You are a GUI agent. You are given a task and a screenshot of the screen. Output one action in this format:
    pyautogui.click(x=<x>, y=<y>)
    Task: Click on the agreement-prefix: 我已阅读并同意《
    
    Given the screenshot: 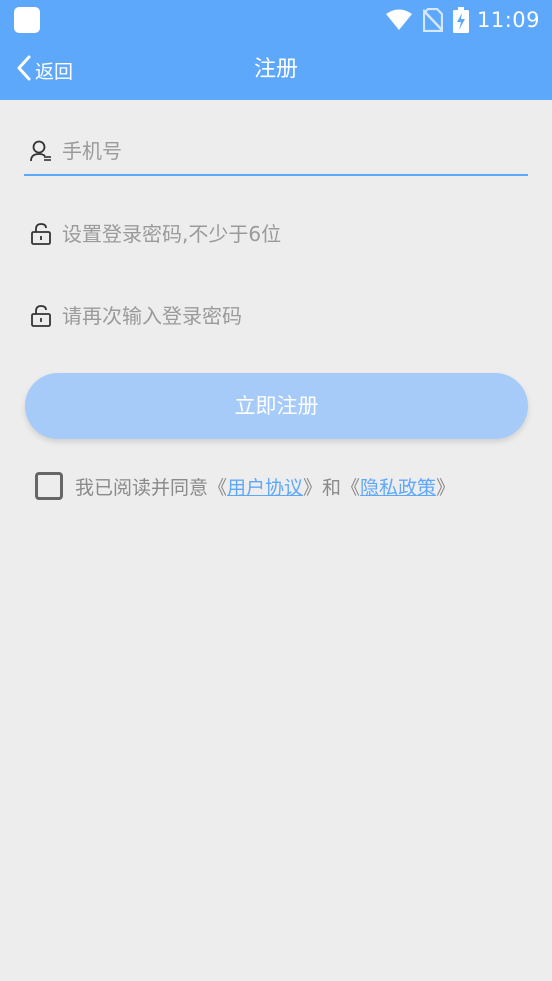 What is the action you would take?
    pyautogui.click(x=151, y=487)
    